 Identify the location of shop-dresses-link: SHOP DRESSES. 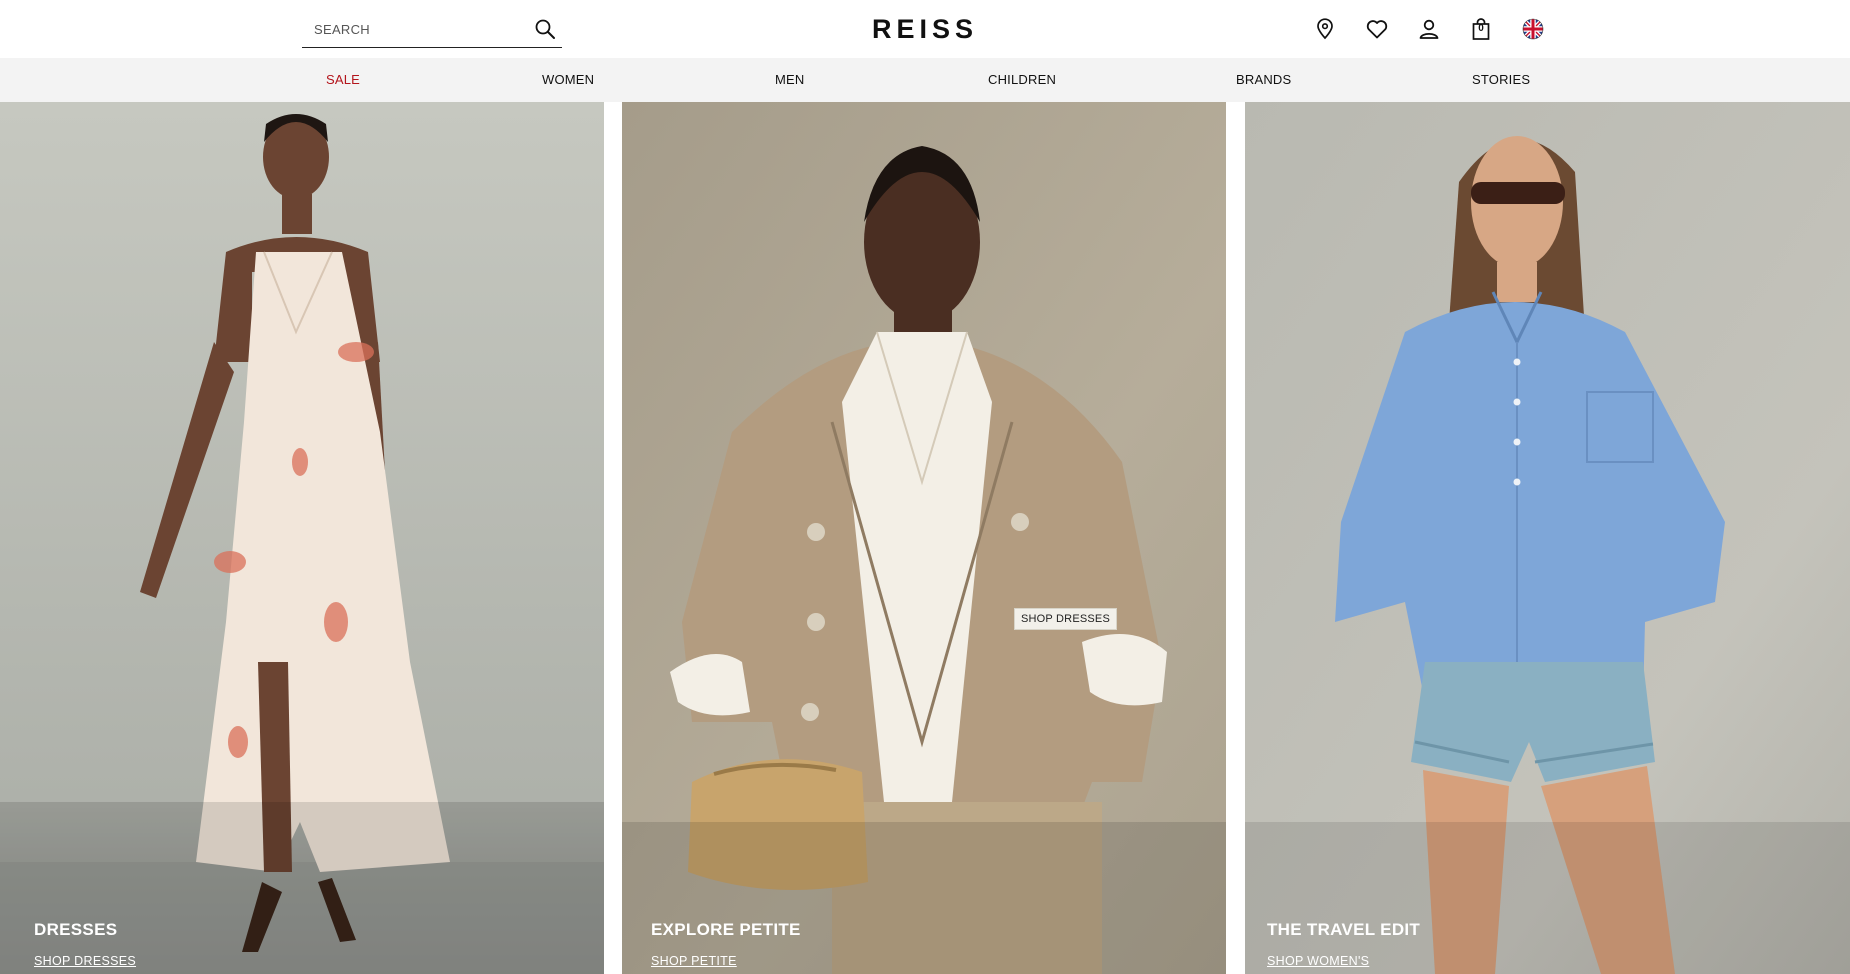
(85, 961).